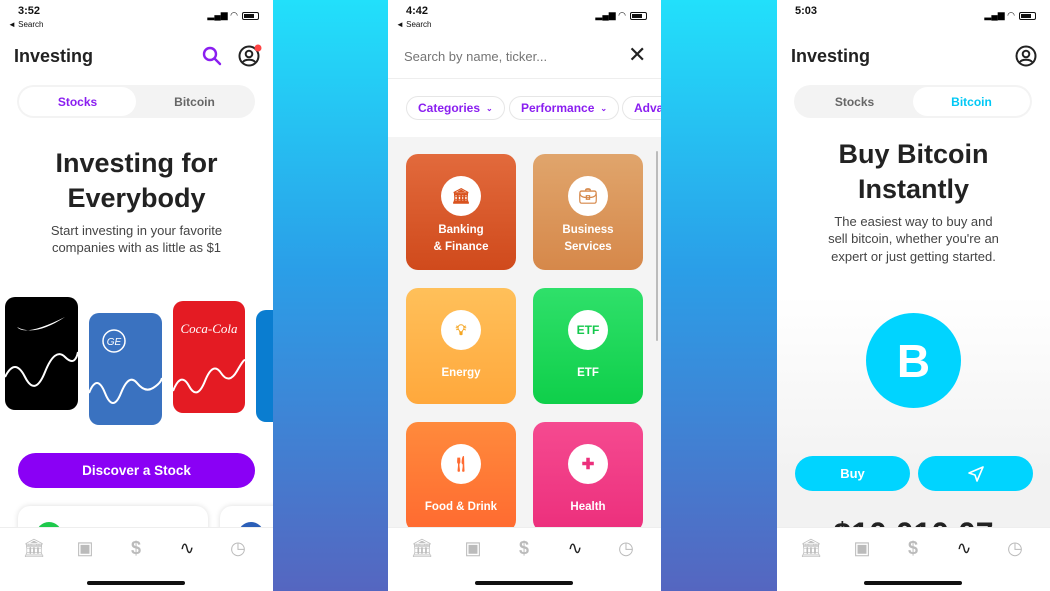 The width and height of the screenshot is (1050, 591). What do you see at coordinates (136, 198) in the screenshot?
I see `hero-heading-line2: Everybody` at bounding box center [136, 198].